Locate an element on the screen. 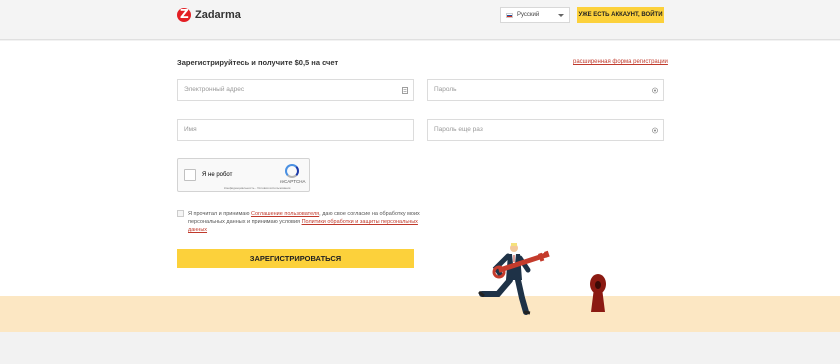  login-button: УЖЕ ЕСТЬ АККАУНТ, ВОЙТИ is located at coordinates (620, 15).